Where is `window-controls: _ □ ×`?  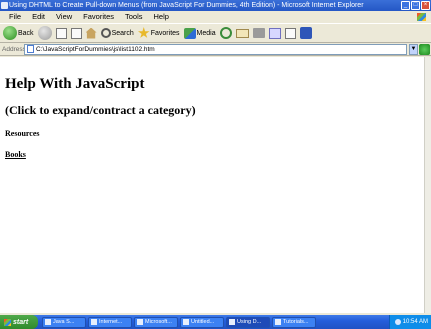 window-controls: _ □ × is located at coordinates (415, 5).